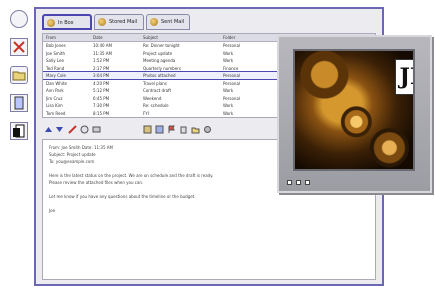 This screenshot has width=435, height=292. Describe the element at coordinates (101, 68) in the screenshot. I see `table-cell: 2:17 PM` at that location.